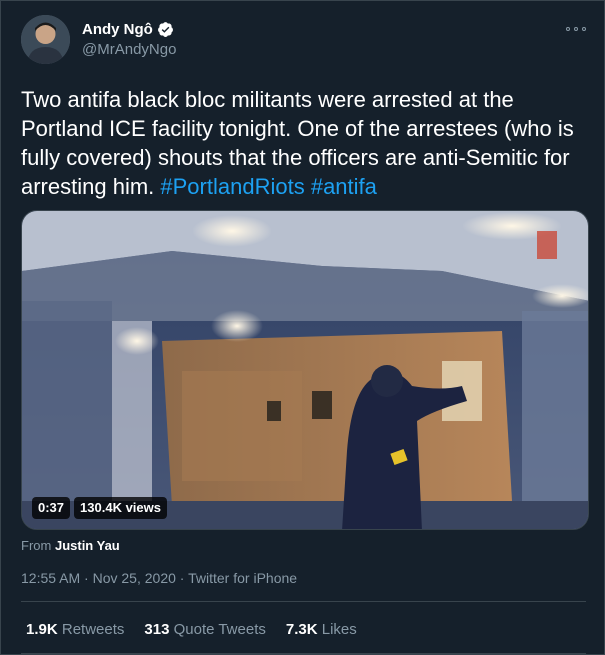  Describe the element at coordinates (129, 39) in the screenshot. I see `author-names: Andy Ngô @MrAndyNgo` at that location.